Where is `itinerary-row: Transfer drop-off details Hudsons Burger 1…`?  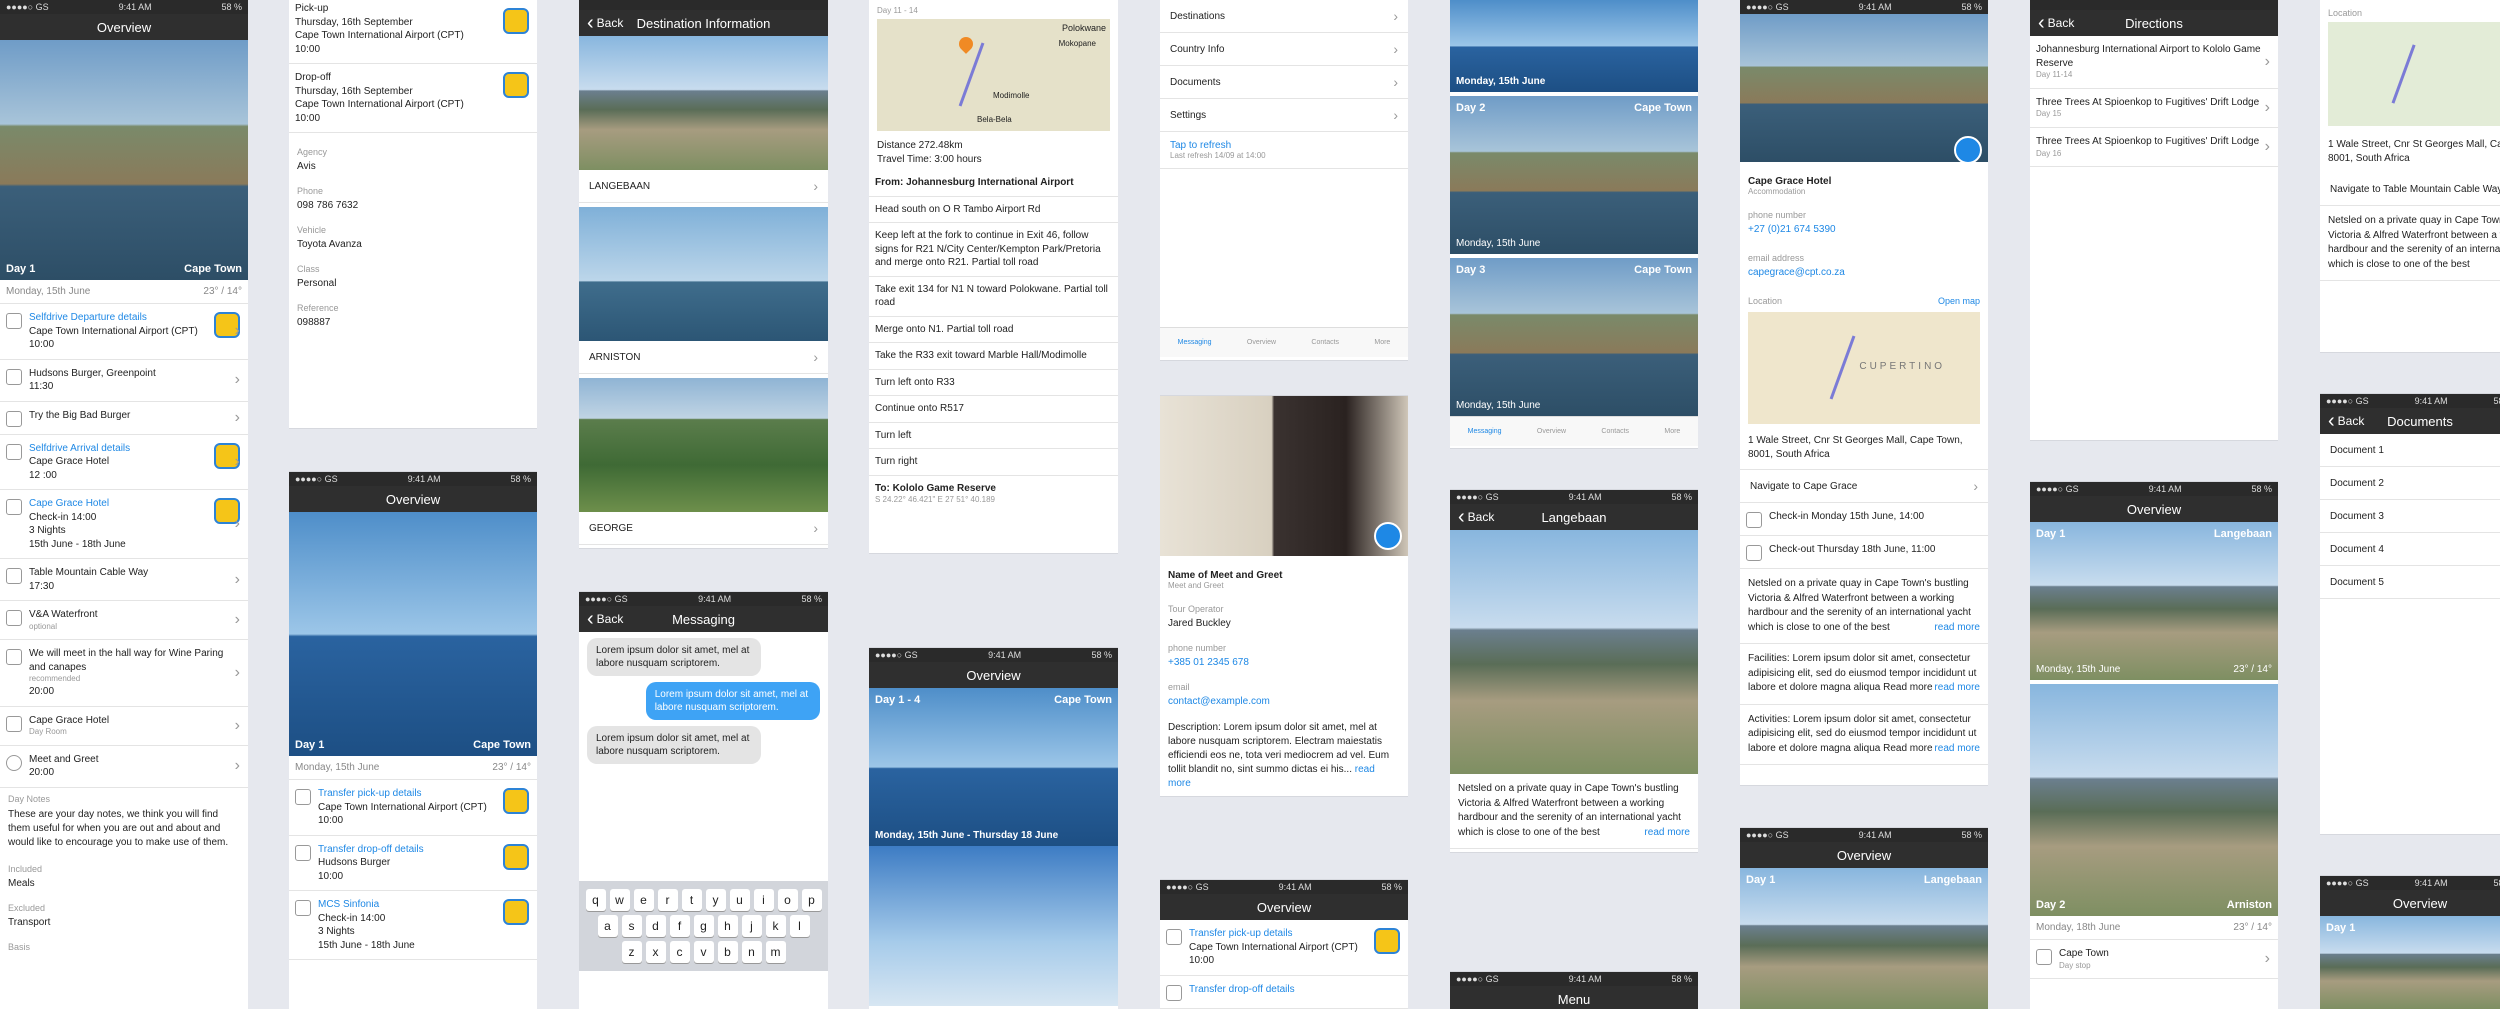 itinerary-row: Transfer drop-off details Hudsons Burger 1… is located at coordinates (413, 863).